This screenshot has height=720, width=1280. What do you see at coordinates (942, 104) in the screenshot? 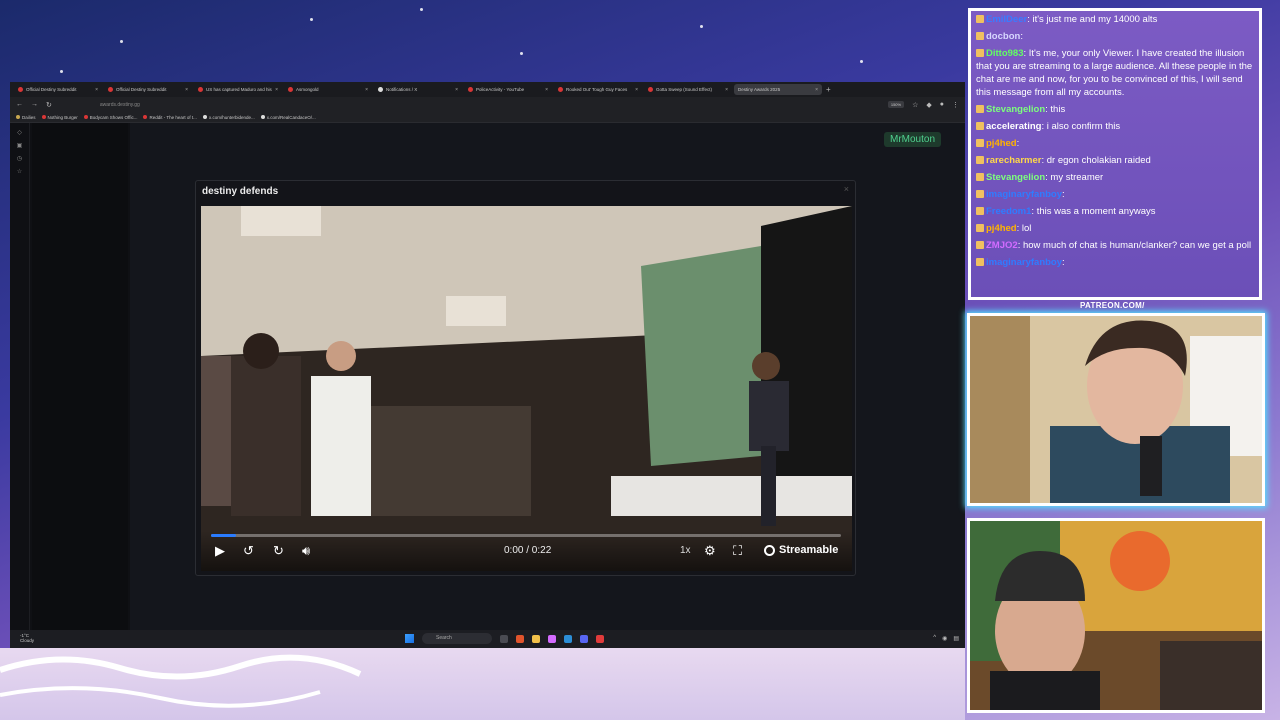
I see `profile-icon: ●` at bounding box center [942, 104].